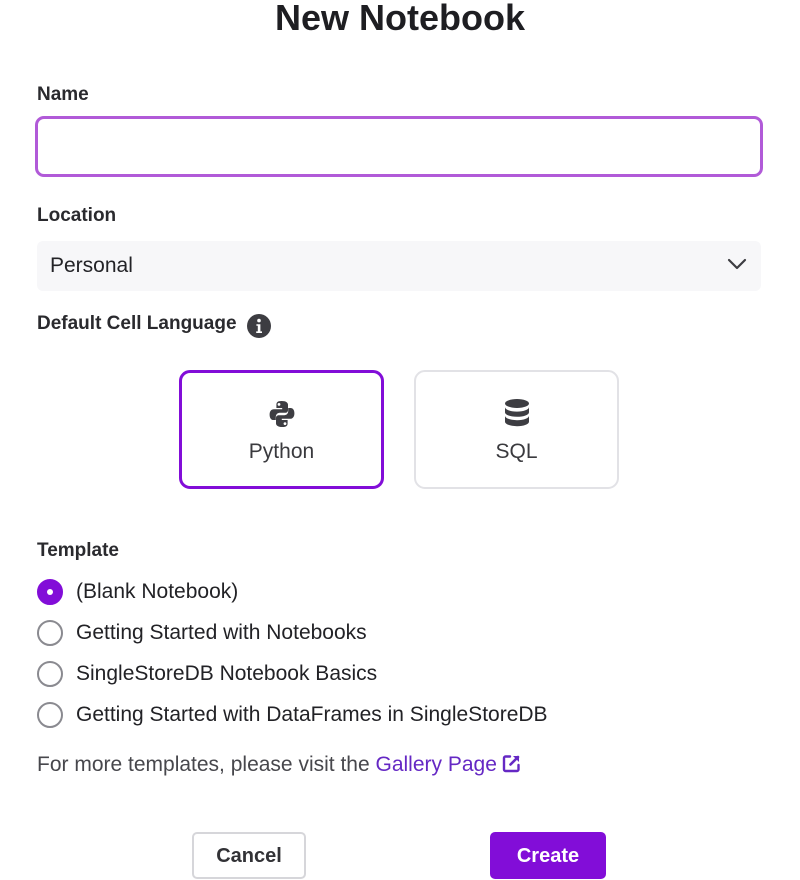 The width and height of the screenshot is (800, 880). I want to click on name-label: Name, so click(63, 94).